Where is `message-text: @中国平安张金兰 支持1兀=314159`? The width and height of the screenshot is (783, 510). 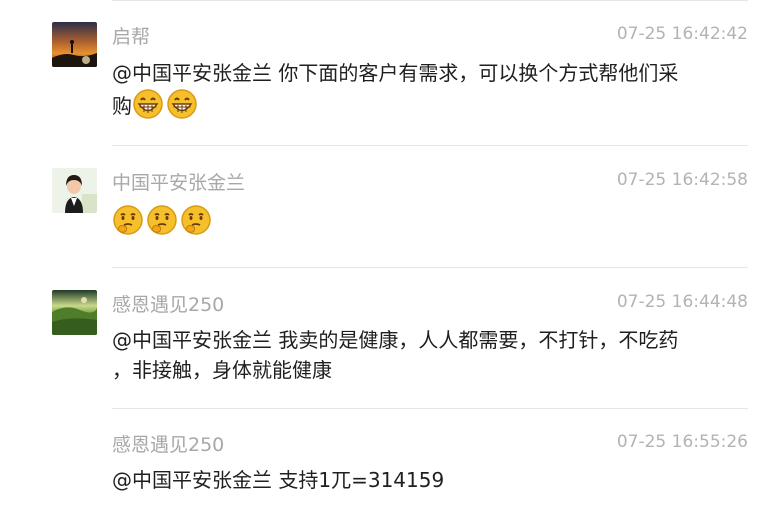
message-text: @中国平安张金兰 支持1兀=314159 is located at coordinates (417, 480).